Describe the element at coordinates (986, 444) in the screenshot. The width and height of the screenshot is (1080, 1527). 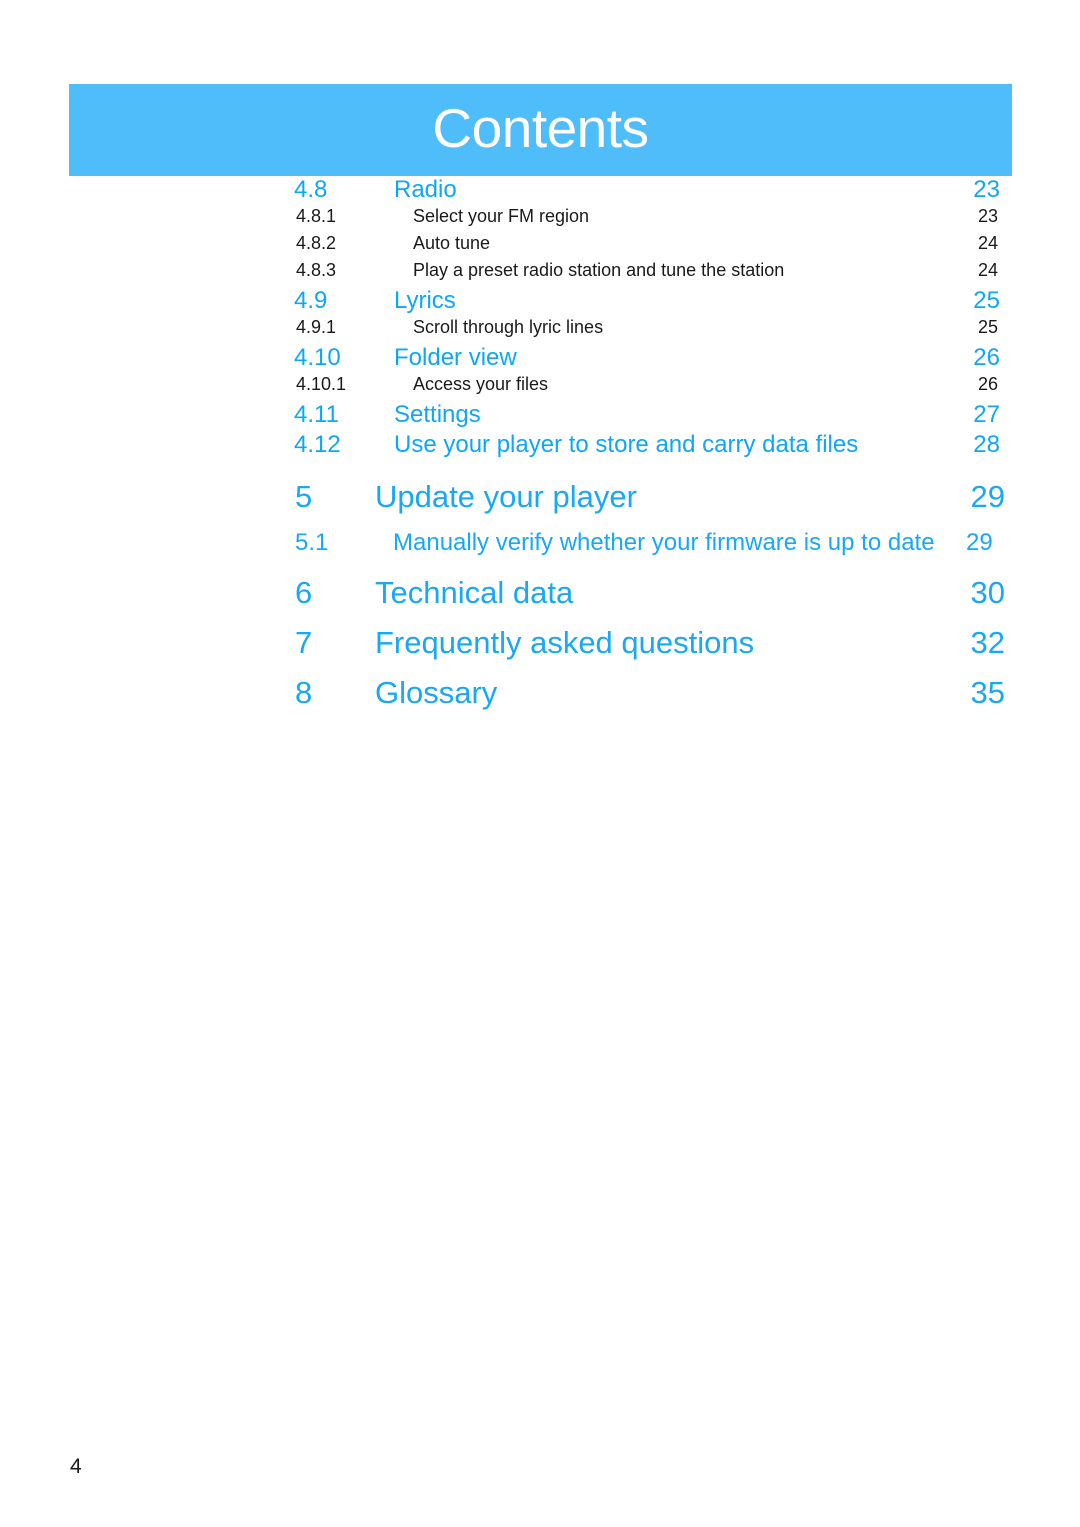
I see `toc-entry-page: 28` at that location.